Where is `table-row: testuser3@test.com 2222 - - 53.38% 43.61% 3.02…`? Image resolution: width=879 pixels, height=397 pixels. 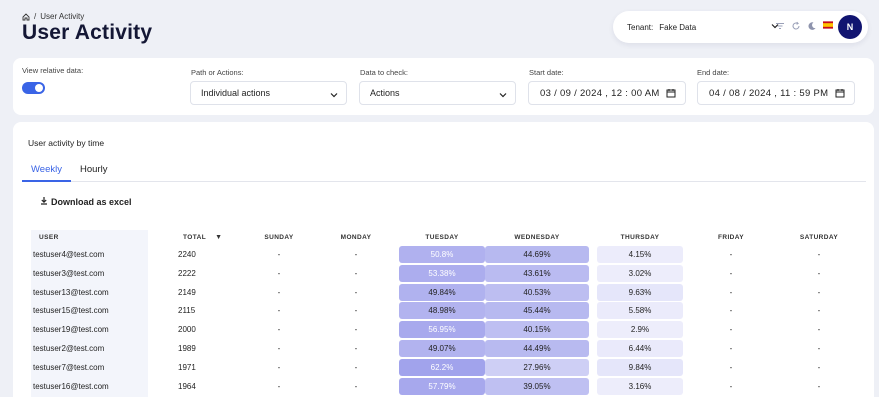 table-row: testuser3@test.com 2222 - - 53.38% 43.61% 3.02… is located at coordinates (443, 274).